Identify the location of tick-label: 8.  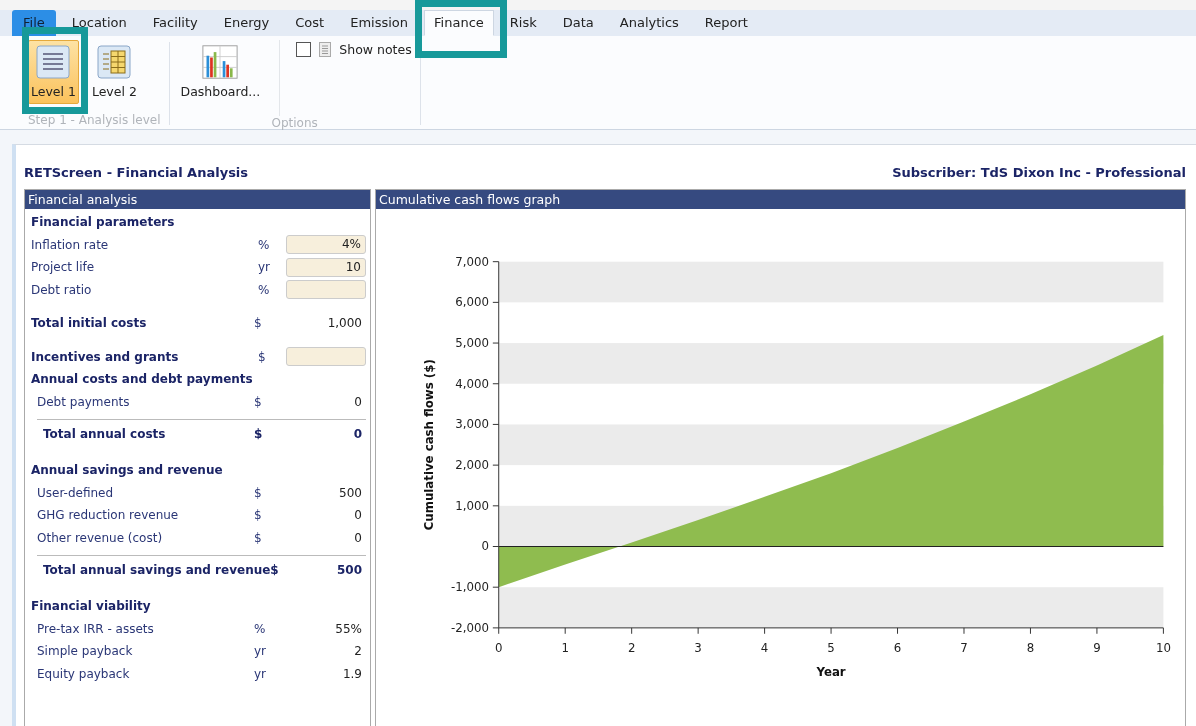
(1030, 648).